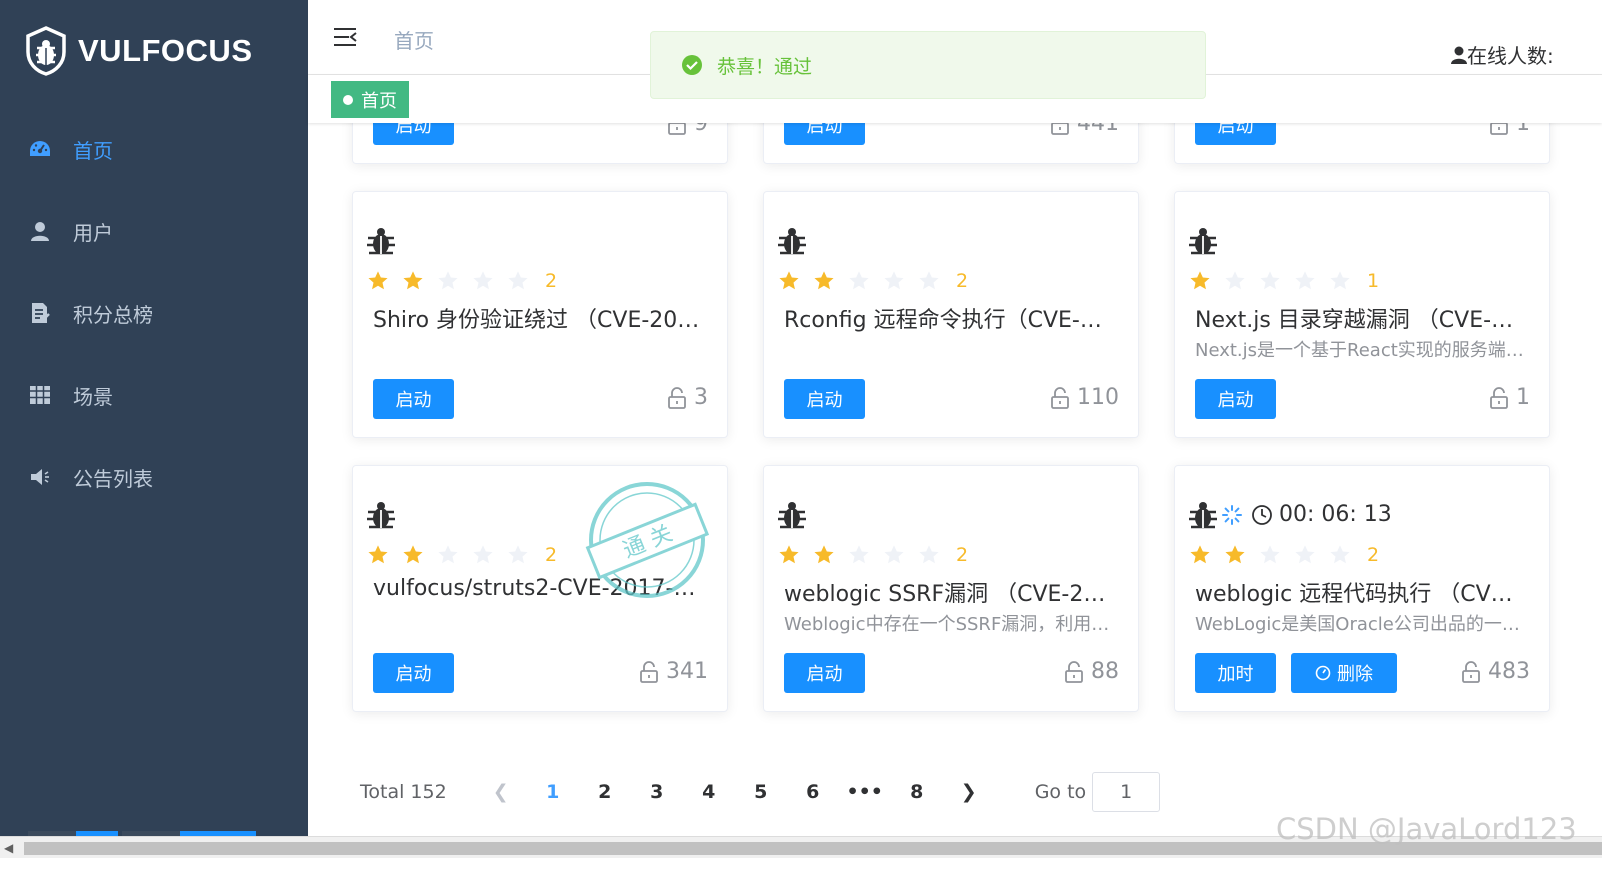  Describe the element at coordinates (346, 39) in the screenshot. I see `hamburger-icon` at that location.